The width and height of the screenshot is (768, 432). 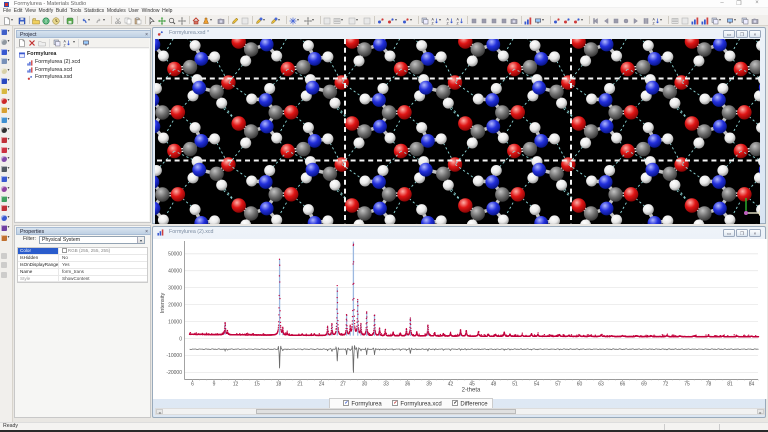 I want to click on svg-text: Intensity, so click(x=163, y=303).